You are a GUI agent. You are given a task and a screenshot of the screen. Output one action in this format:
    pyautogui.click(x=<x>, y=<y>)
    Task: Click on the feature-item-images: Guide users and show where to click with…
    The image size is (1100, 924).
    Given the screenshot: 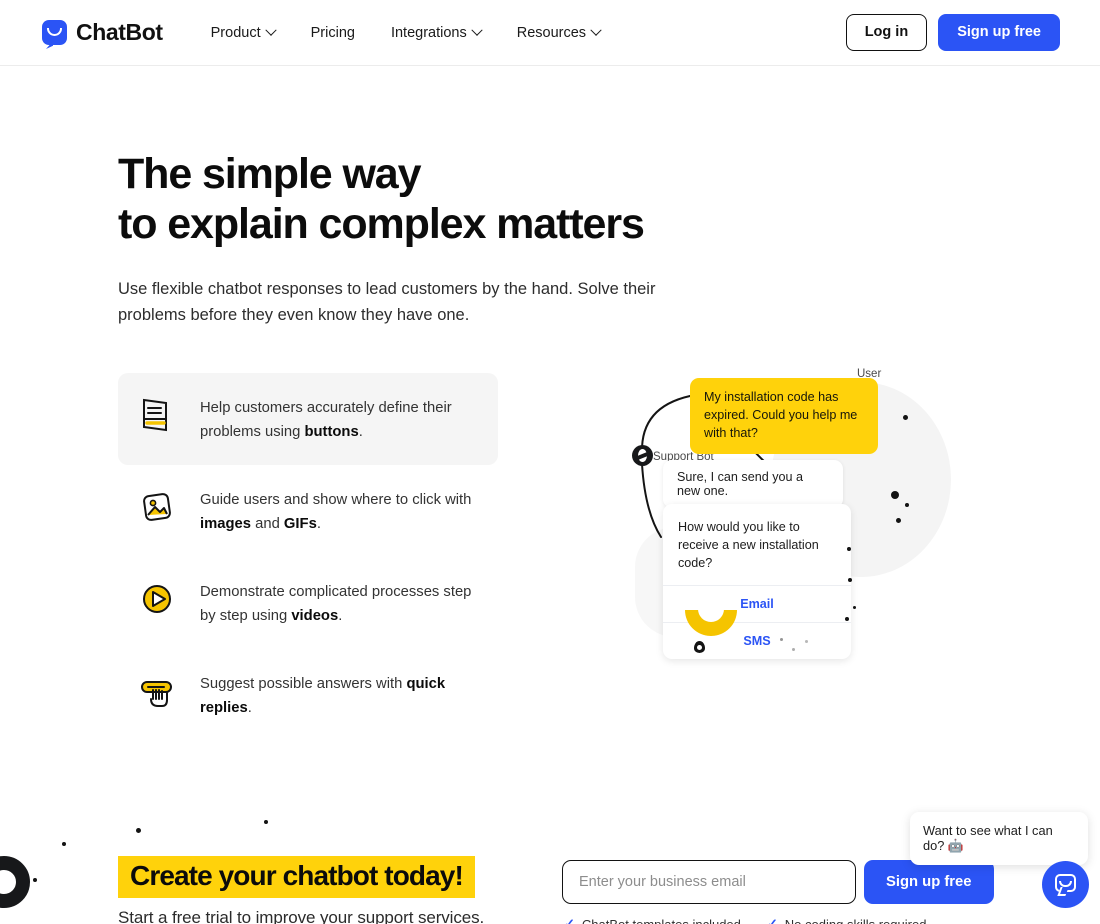 What is the action you would take?
    pyautogui.click(x=308, y=511)
    